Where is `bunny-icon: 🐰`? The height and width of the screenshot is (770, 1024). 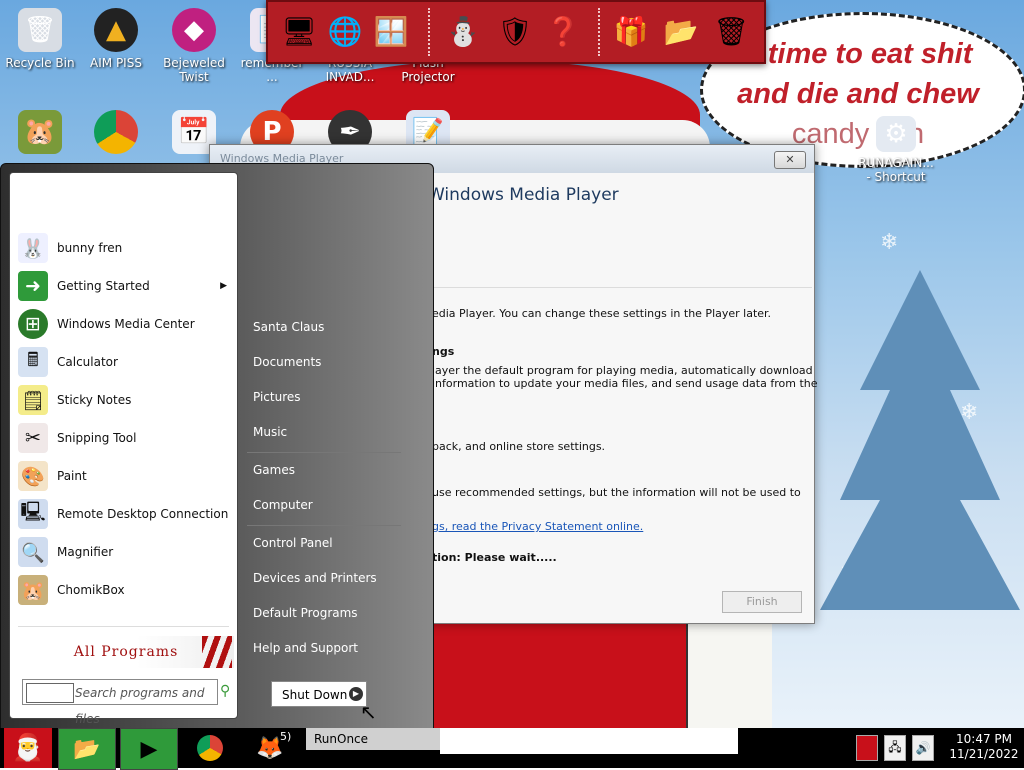
bunny-icon: 🐰 is located at coordinates (33, 248).